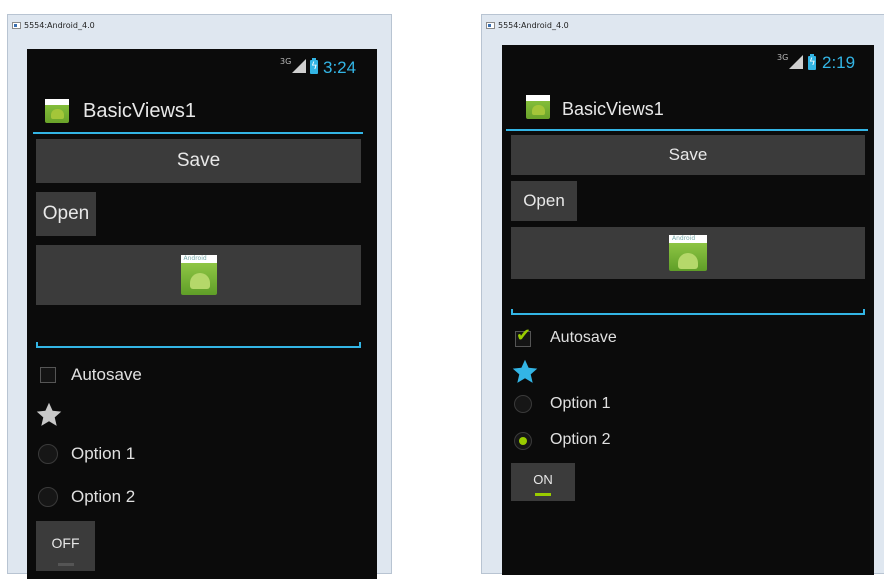  I want to click on checkmark-icon: ✔, so click(524, 335).